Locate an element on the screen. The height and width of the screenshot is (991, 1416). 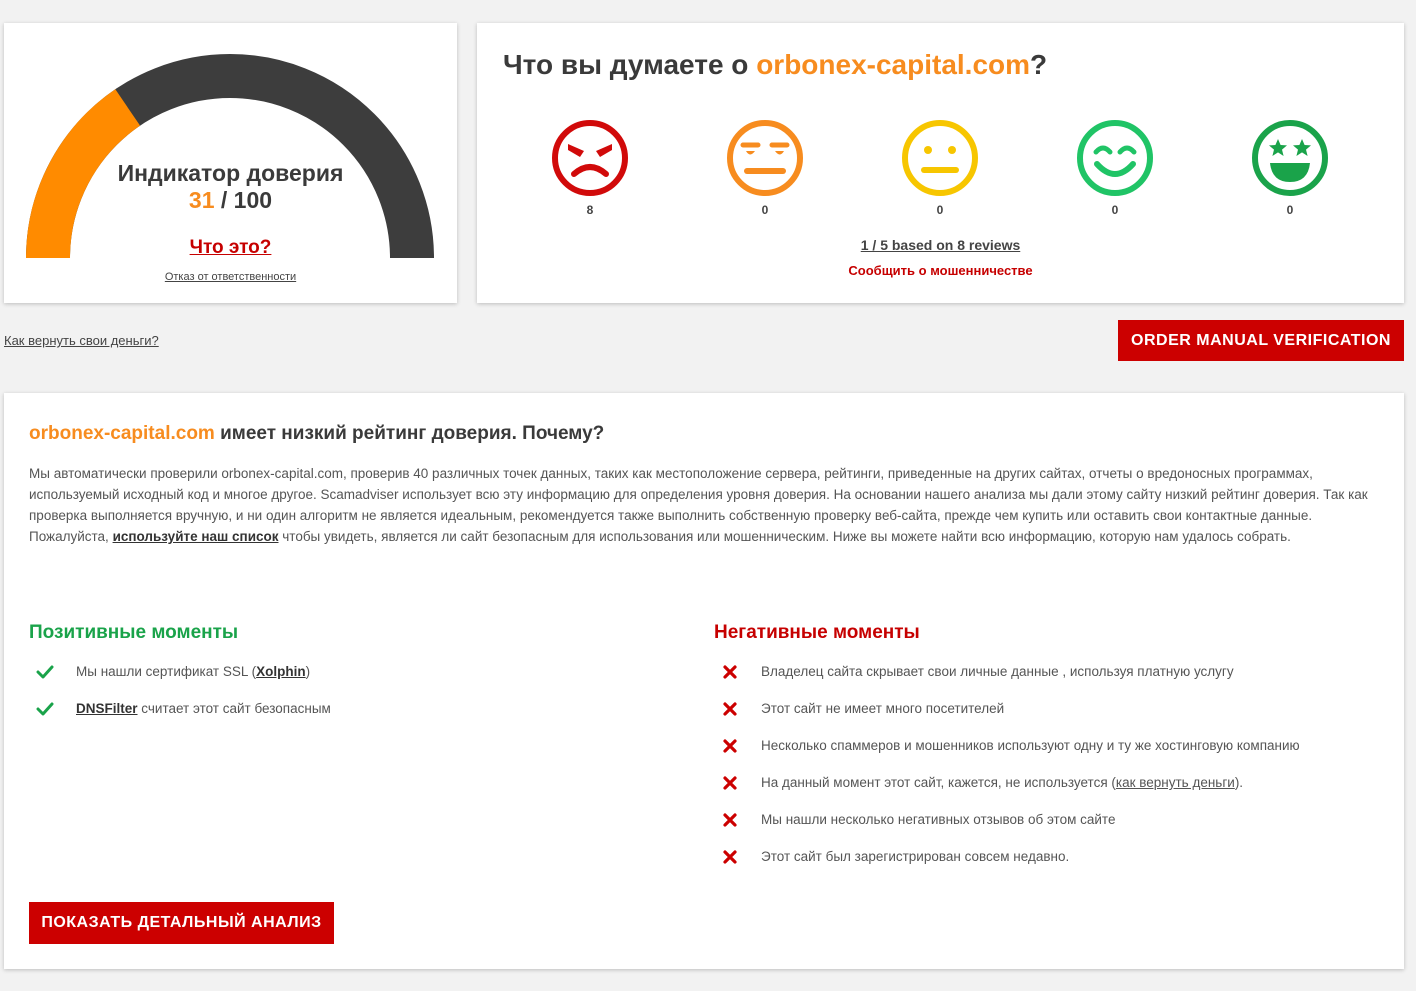
report-fraud-link: Сообщить о мошенничестве is located at coordinates (940, 270).